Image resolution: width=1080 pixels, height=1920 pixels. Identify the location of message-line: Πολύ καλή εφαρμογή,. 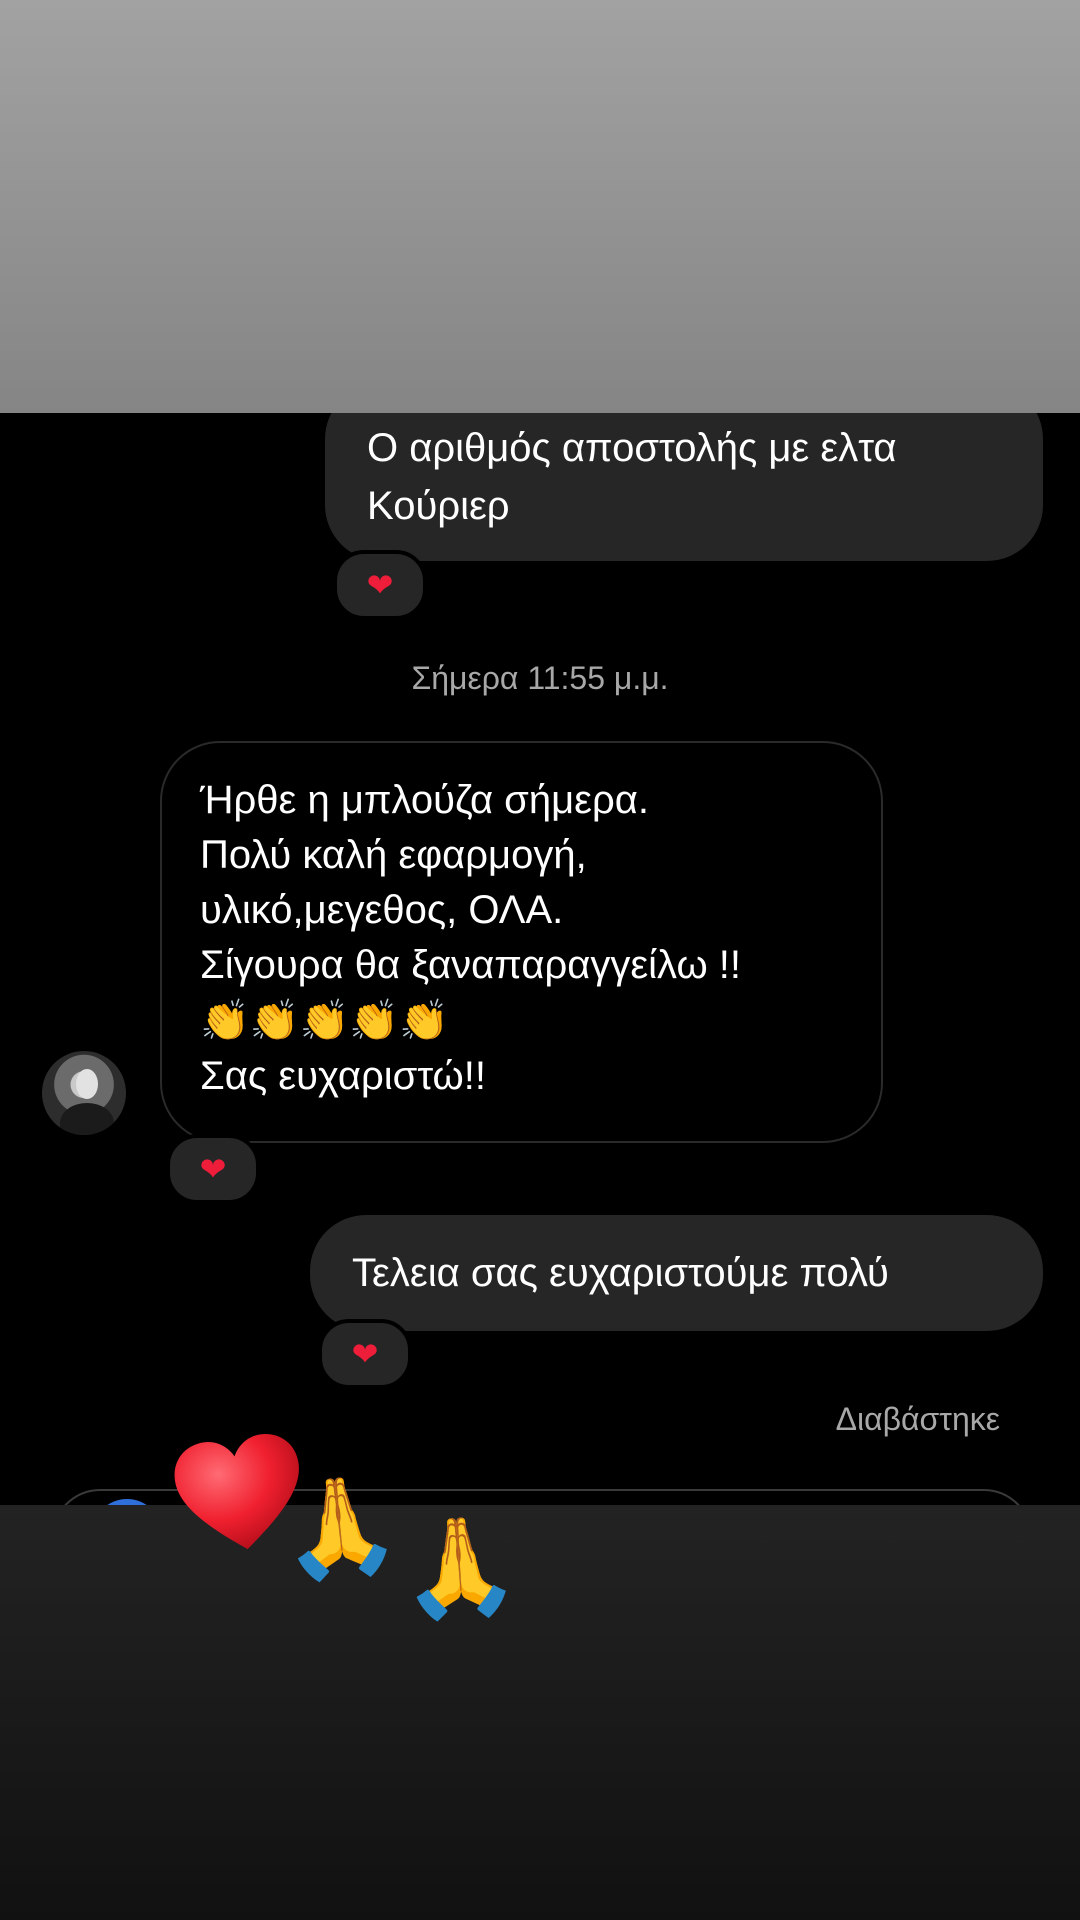
(393, 855).